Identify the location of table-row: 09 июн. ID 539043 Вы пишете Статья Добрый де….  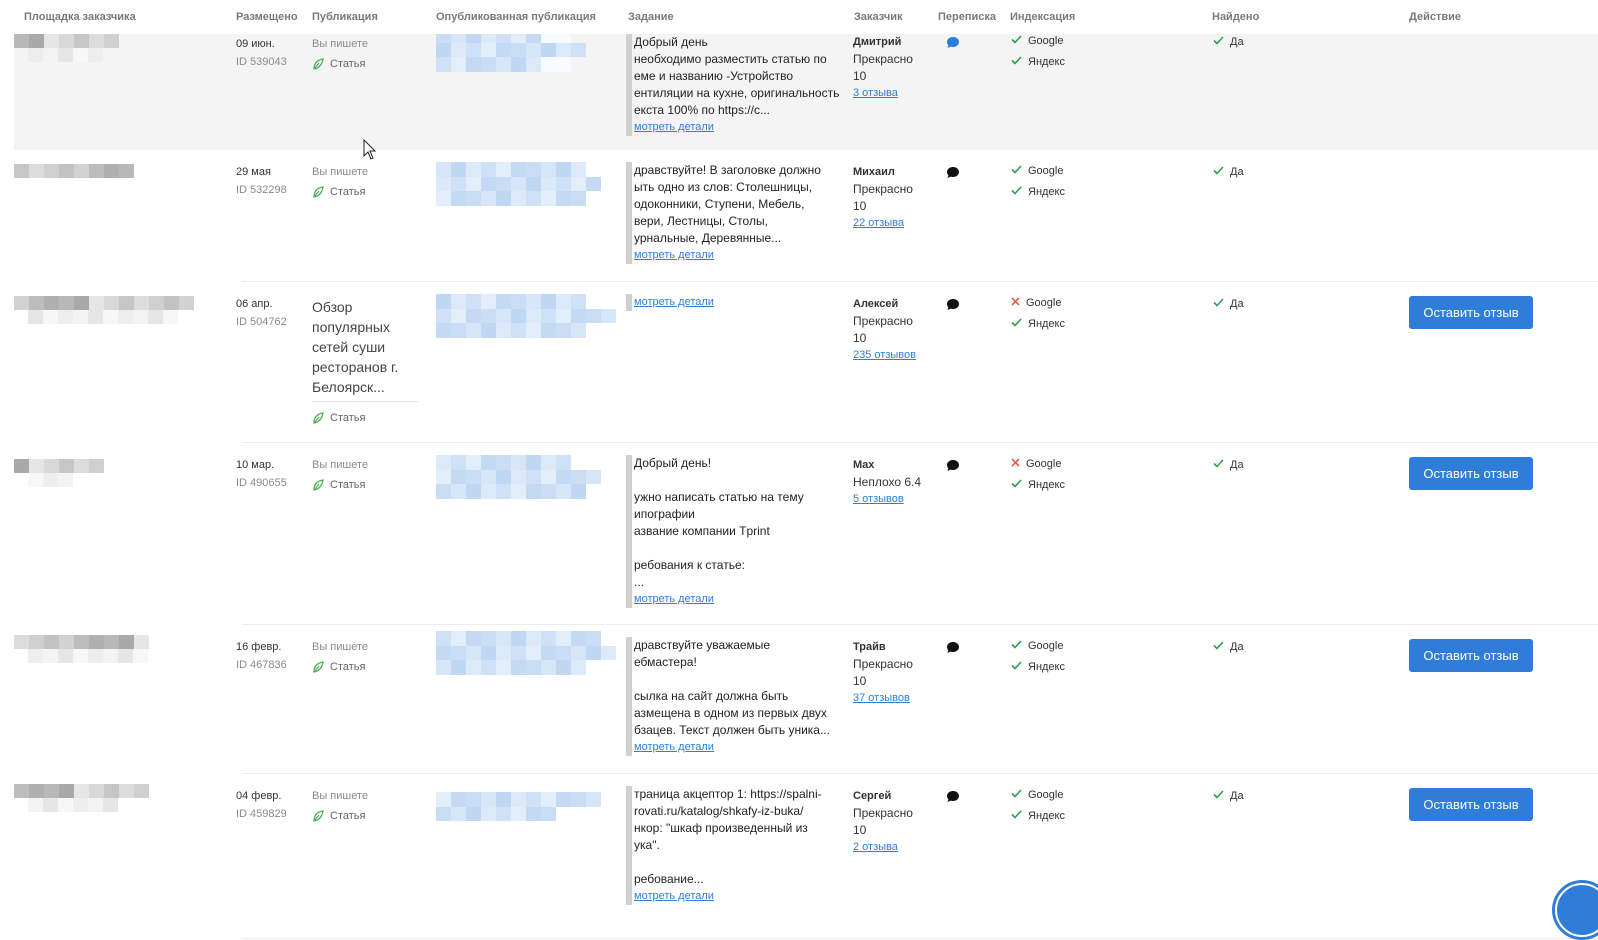
(806, 89).